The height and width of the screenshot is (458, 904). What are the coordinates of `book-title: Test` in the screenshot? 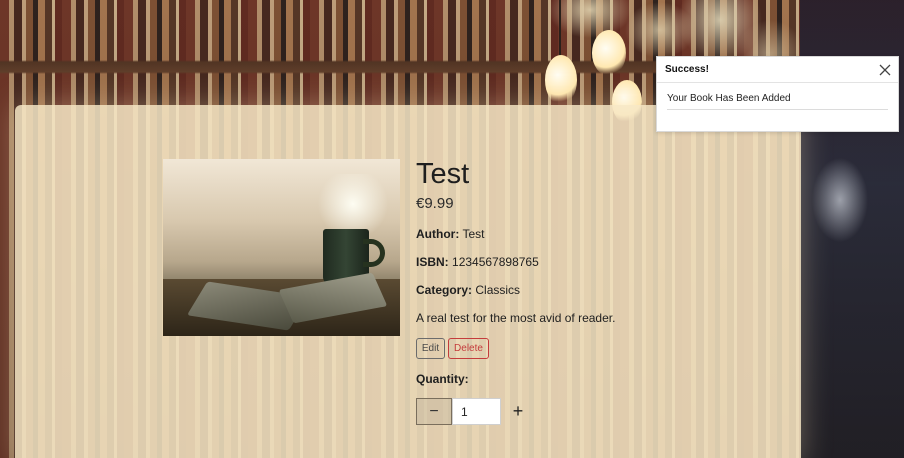 It's located at (443, 174).